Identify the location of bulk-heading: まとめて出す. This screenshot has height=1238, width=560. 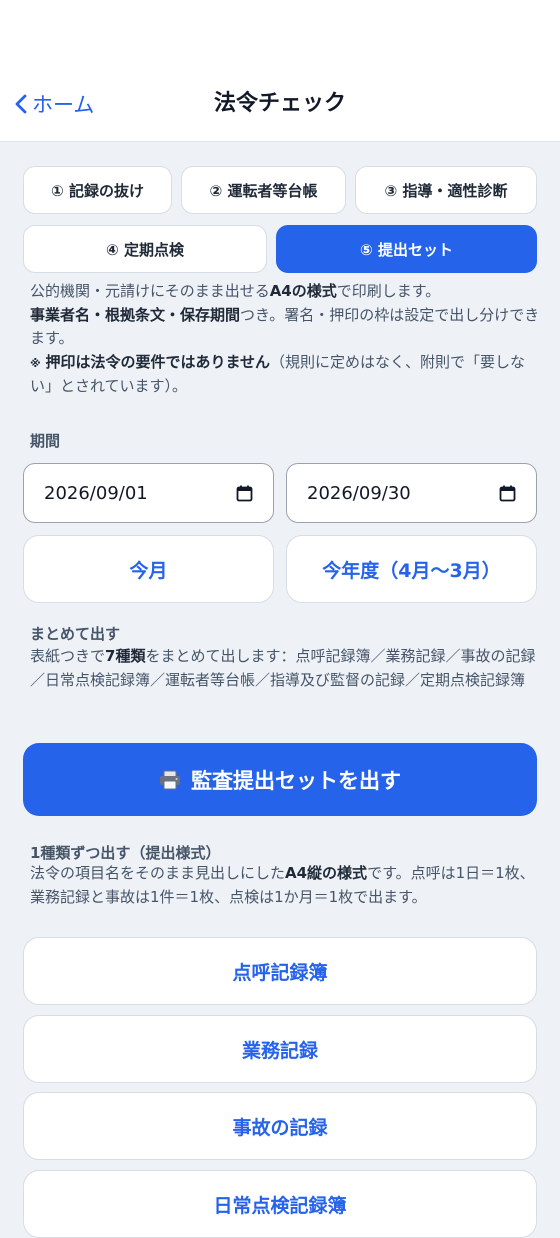
(75, 634).